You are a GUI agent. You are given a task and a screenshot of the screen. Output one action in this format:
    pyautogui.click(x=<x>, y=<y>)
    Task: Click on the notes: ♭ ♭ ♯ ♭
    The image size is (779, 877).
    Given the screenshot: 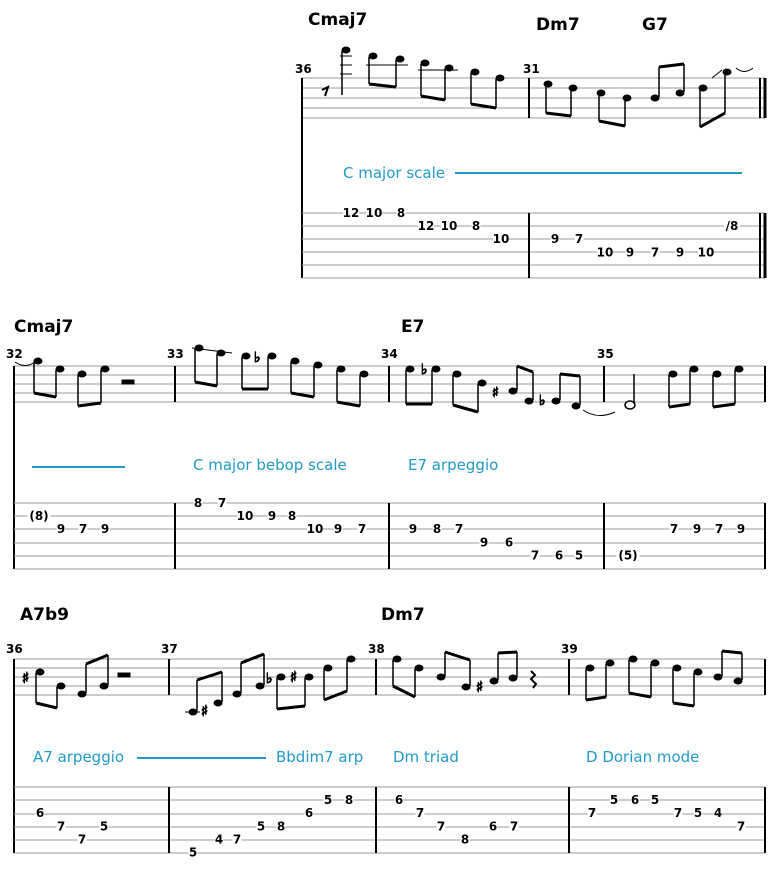 What is the action you would take?
    pyautogui.click(x=379, y=380)
    